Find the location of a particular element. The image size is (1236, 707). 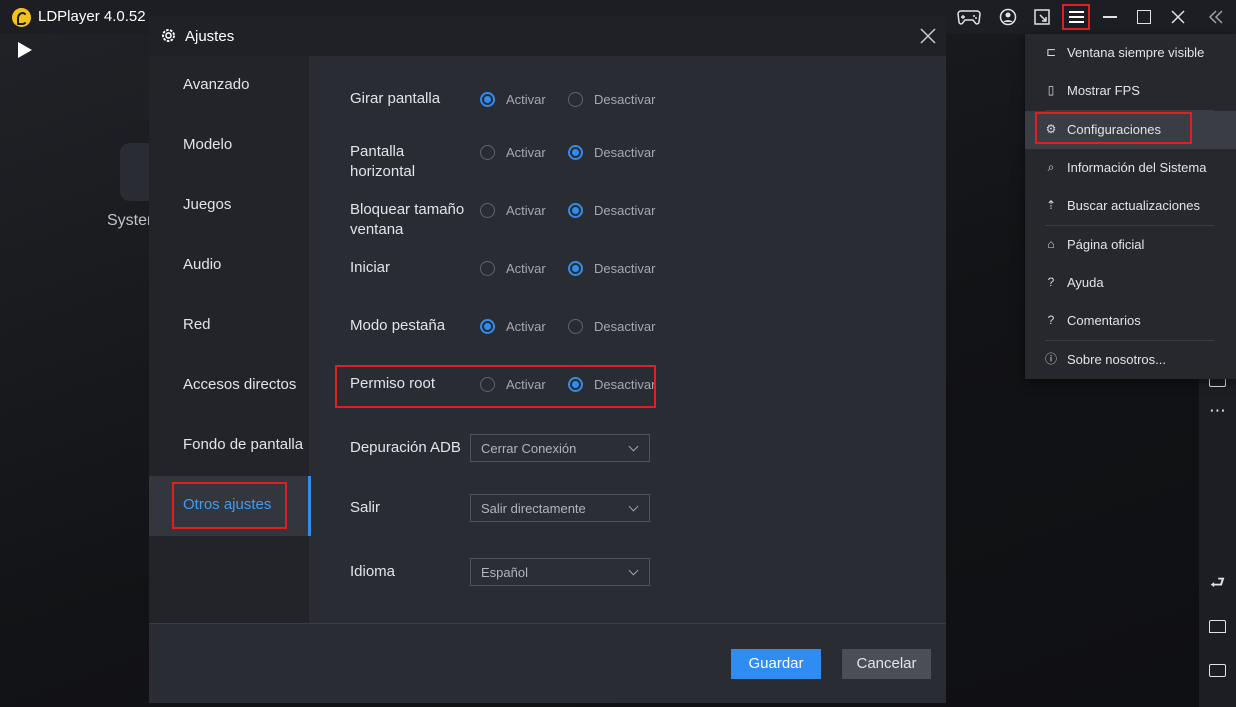

footer-divider is located at coordinates (547, 623).